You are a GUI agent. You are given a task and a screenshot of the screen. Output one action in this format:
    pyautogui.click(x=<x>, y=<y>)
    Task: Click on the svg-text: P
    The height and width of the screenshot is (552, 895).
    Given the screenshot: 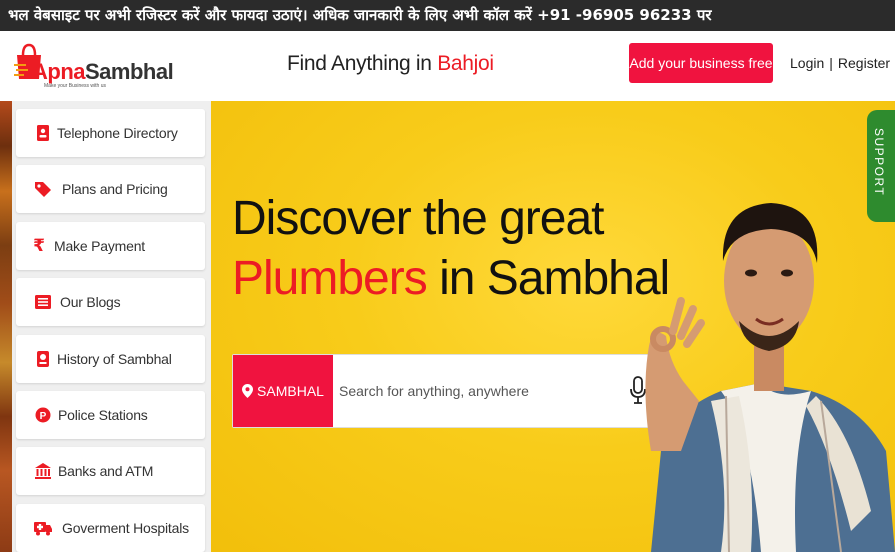 What is the action you would take?
    pyautogui.click(x=43, y=416)
    